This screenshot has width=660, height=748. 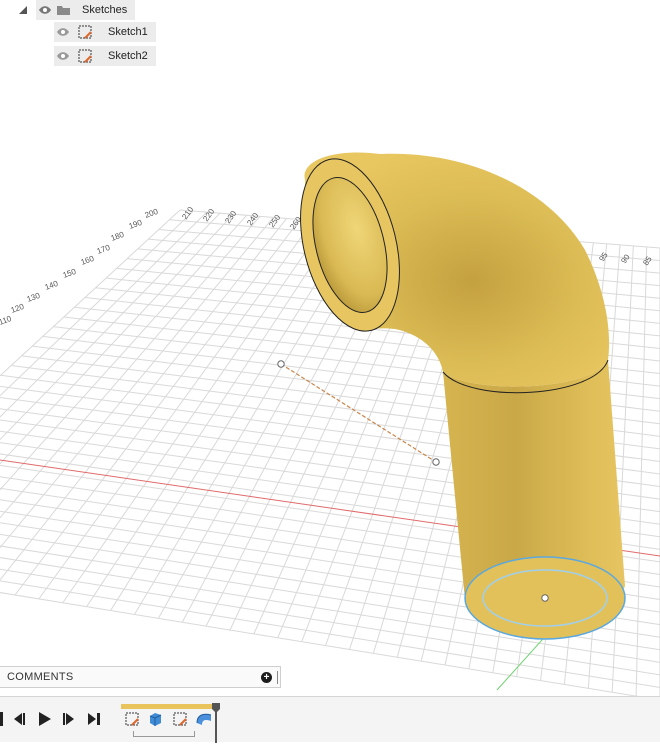 I want to click on center-point, so click(x=545, y=598).